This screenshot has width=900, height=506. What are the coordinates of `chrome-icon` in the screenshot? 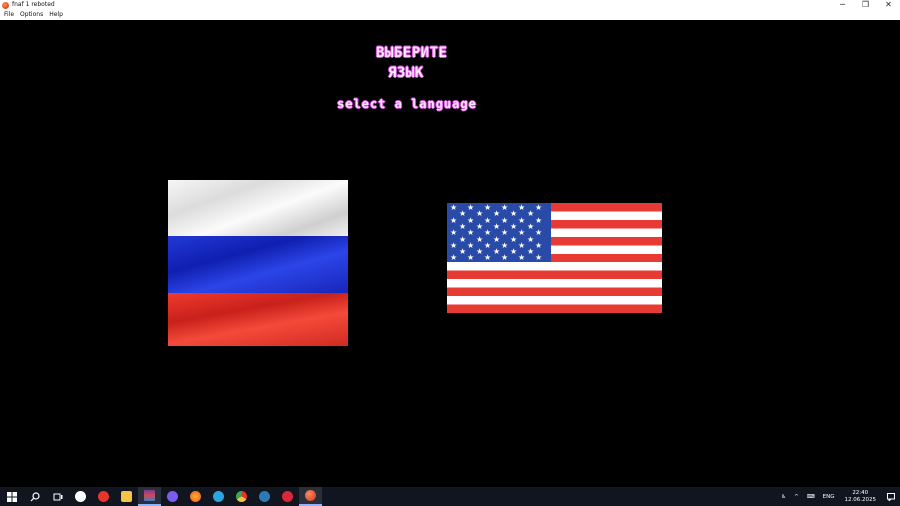 It's located at (241, 496).